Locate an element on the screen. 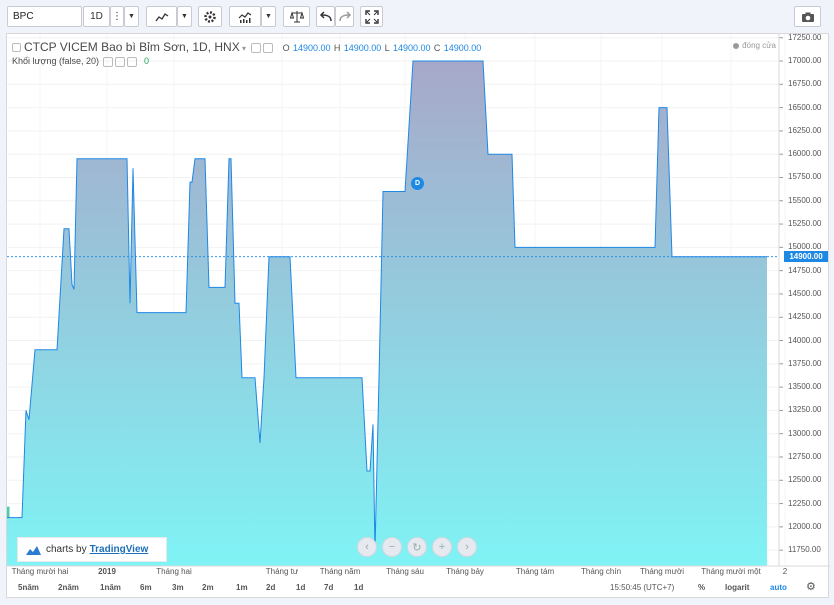  fullscreen-icon is located at coordinates (371, 16).